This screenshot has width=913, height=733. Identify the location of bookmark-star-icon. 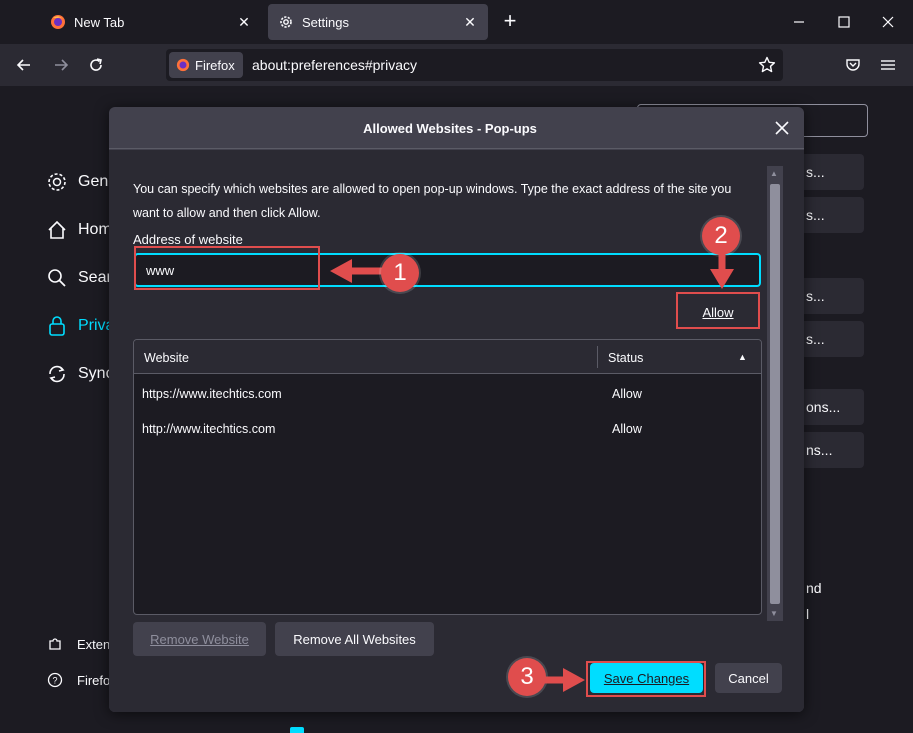
(767, 65).